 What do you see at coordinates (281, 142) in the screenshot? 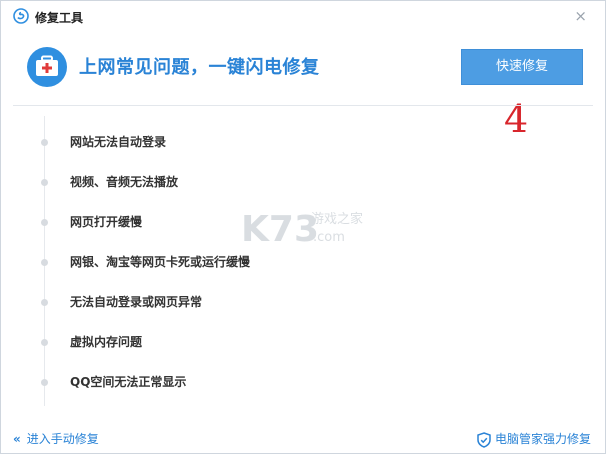
I see `list-item: 网站无法自动登录` at bounding box center [281, 142].